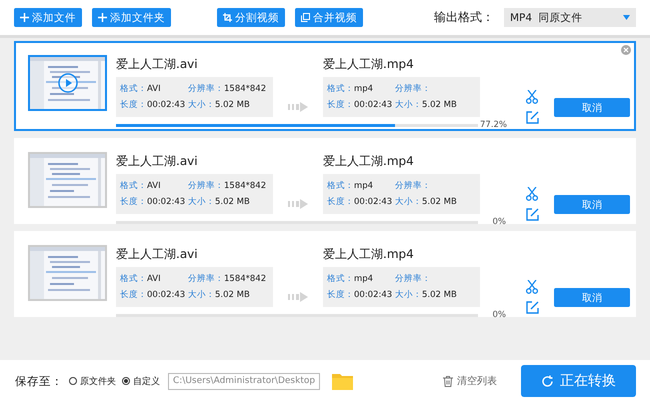  I want to click on toolbar-button: 添加文件夹, so click(131, 17).